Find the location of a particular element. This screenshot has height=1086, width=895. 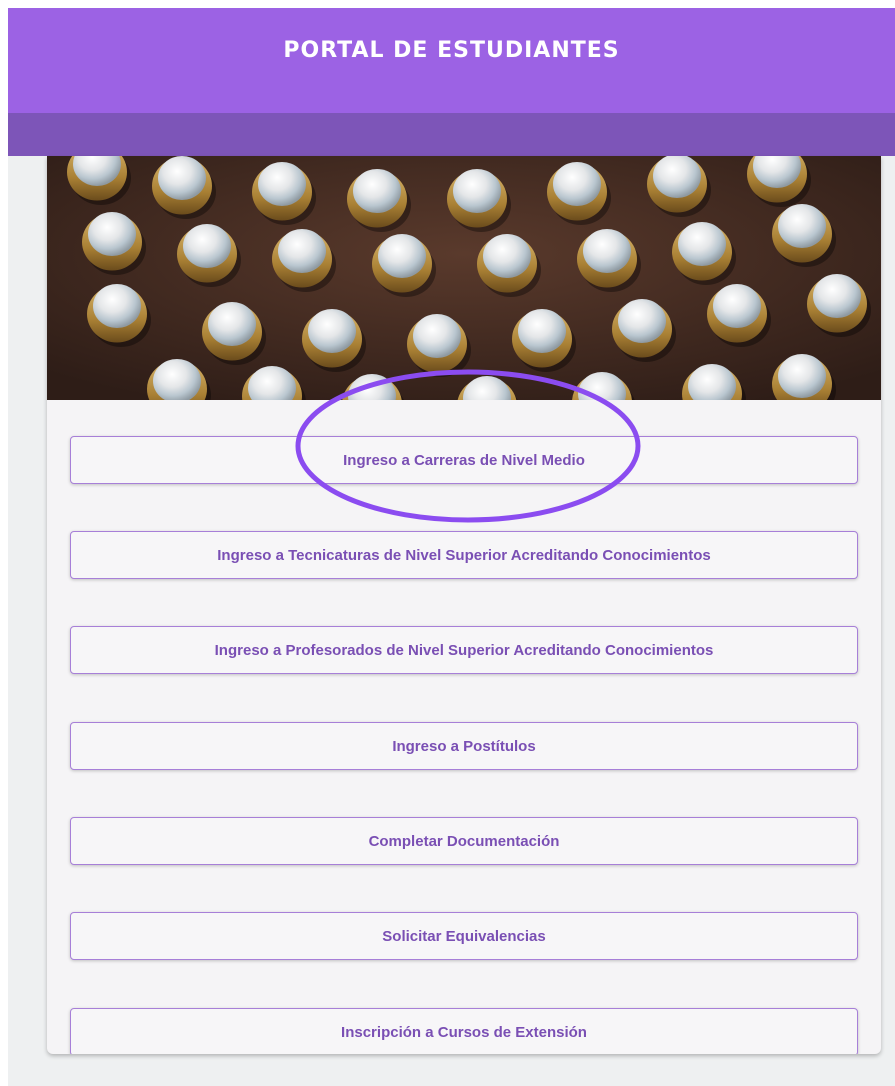

page-title: PORTAL DE ESTUDIANTES is located at coordinates (451, 50).